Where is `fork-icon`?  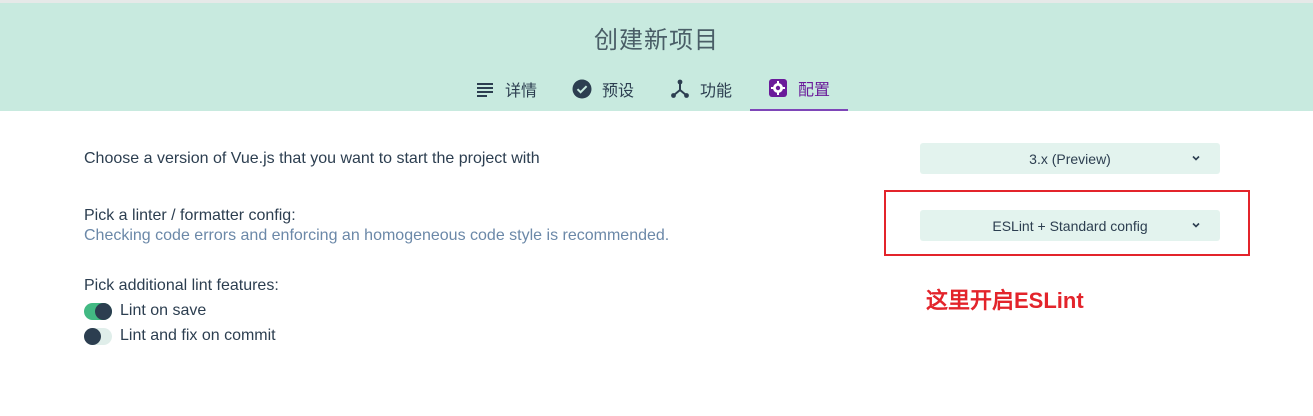
fork-icon is located at coordinates (680, 88).